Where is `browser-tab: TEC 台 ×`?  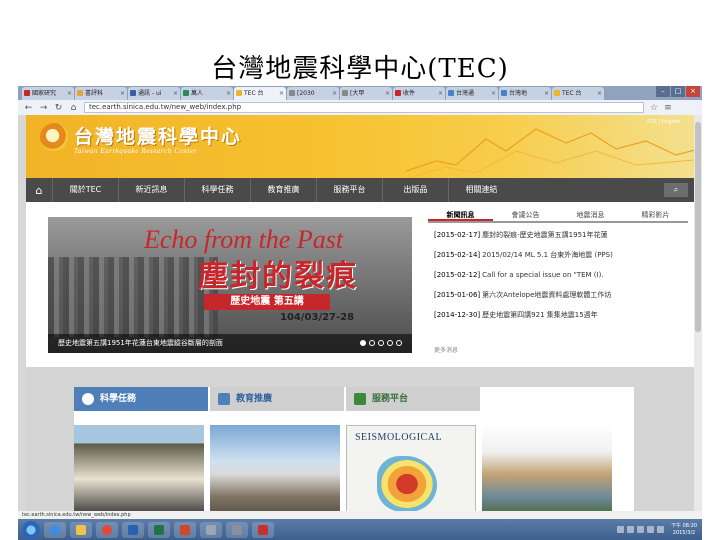 browser-tab: TEC 台 × is located at coordinates (578, 93).